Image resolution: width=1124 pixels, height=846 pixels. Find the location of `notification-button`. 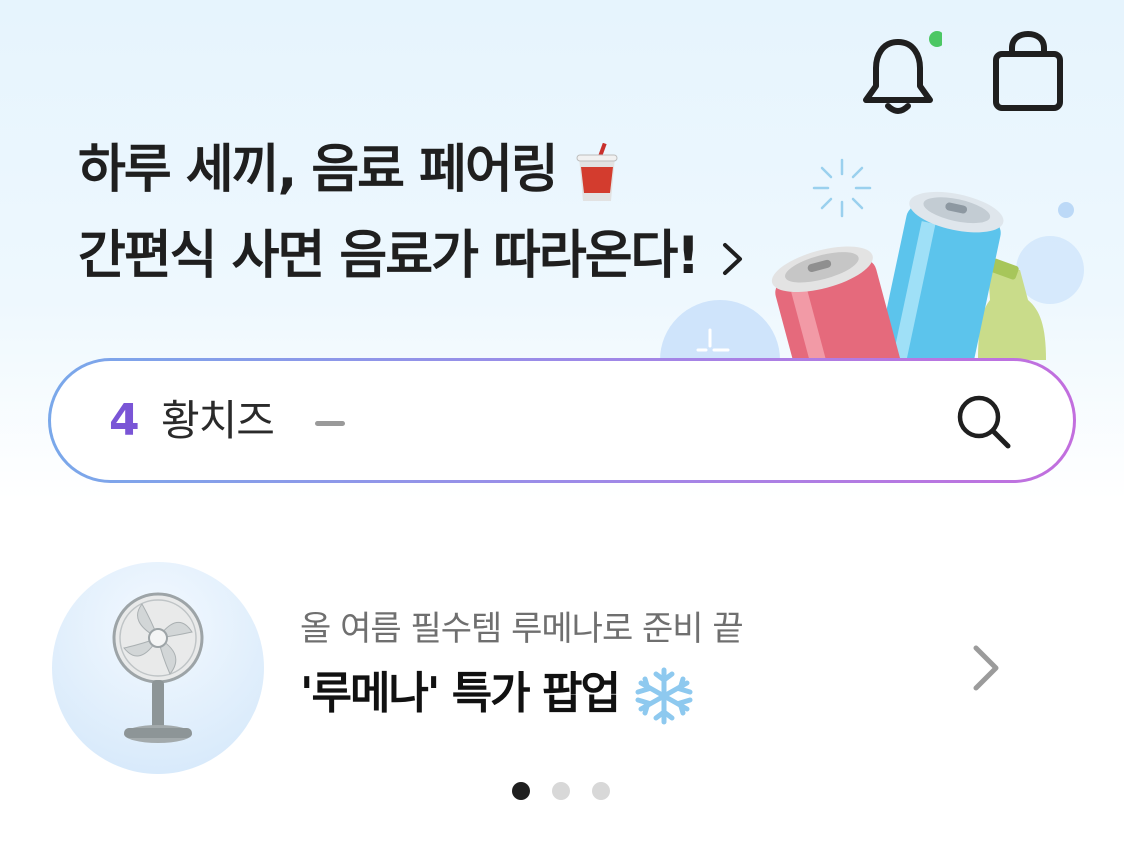

notification-button is located at coordinates (901, 72).